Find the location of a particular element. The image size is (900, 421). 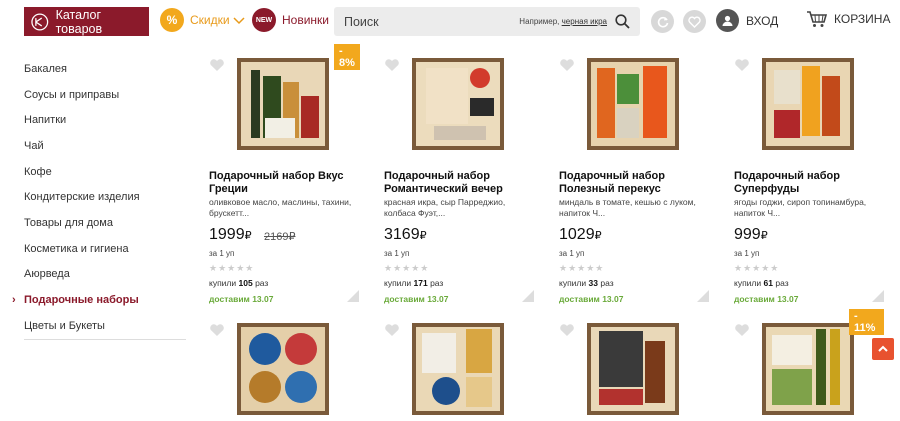

product-price: 1999₽ is located at coordinates (230, 235).